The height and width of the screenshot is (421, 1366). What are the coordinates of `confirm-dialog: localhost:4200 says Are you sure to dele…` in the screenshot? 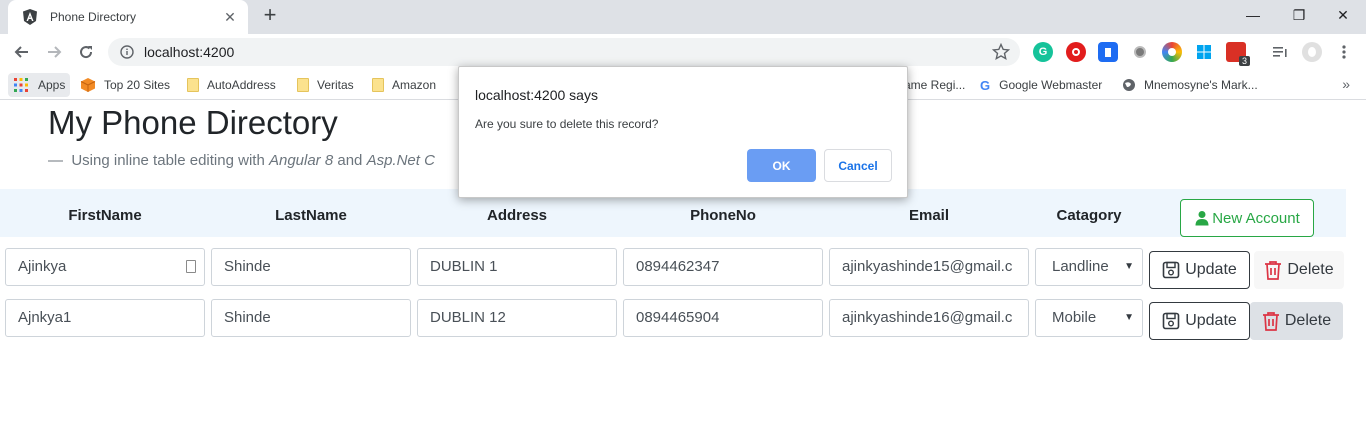 It's located at (683, 132).